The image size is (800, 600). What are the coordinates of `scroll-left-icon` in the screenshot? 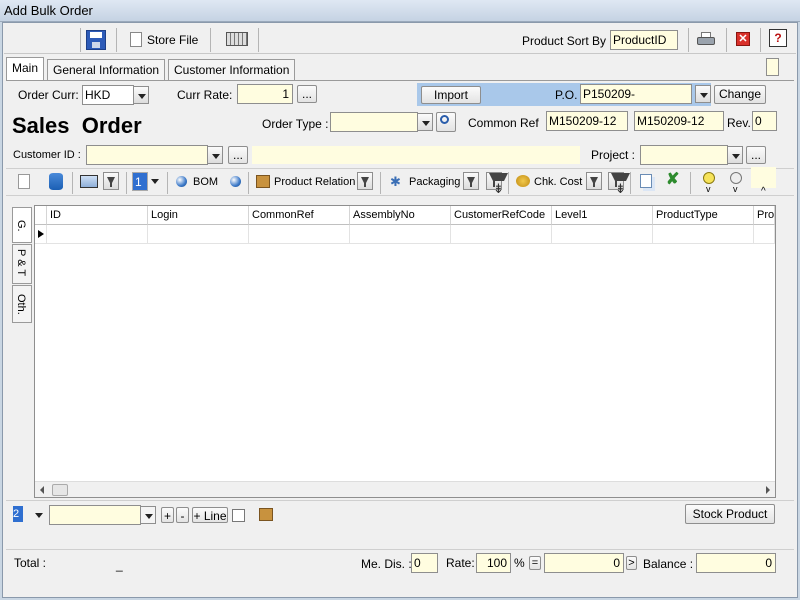 It's located at (42, 490).